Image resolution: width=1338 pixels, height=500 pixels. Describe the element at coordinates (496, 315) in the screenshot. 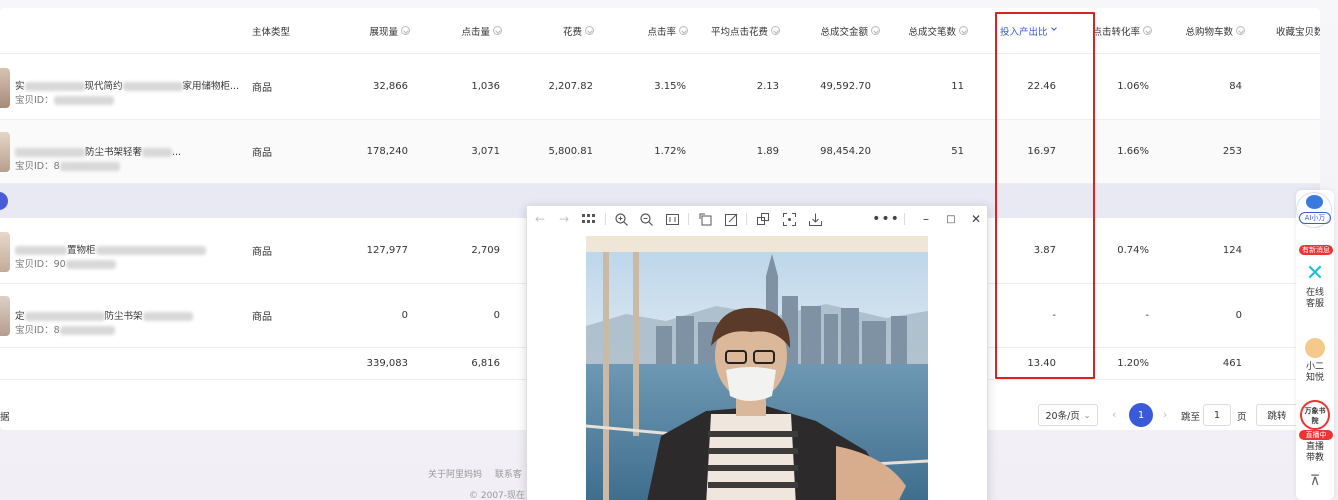

I see `clicks-cell: 0` at that location.